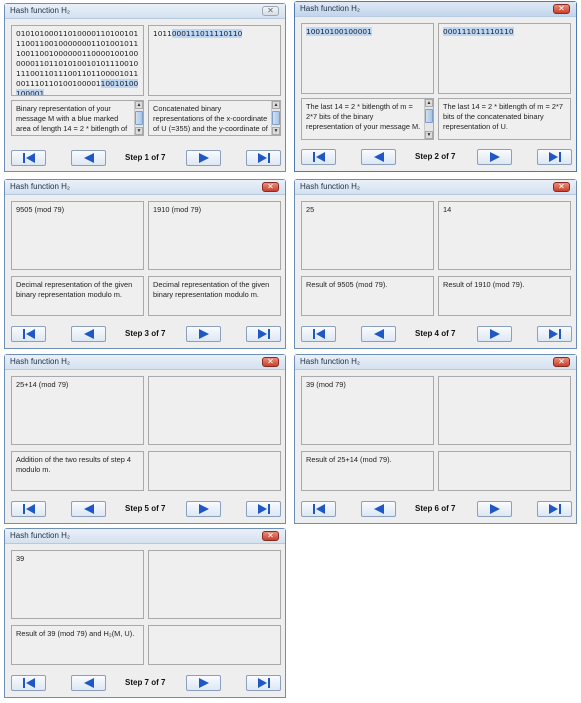 The height and width of the screenshot is (703, 581). What do you see at coordinates (77, 235) in the screenshot?
I see `left-value-pane: 9505 (mod 79)` at bounding box center [77, 235].